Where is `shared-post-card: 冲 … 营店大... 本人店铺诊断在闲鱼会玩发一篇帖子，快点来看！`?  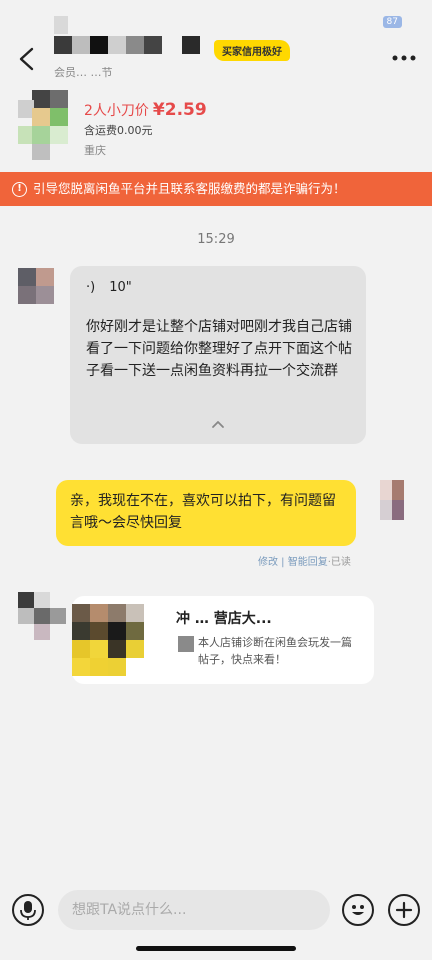
shared-post-card: 冲 … 营店大... 本人店铺诊断在闲鱼会玩发一篇帖子，快点来看！ is located at coordinates (223, 640).